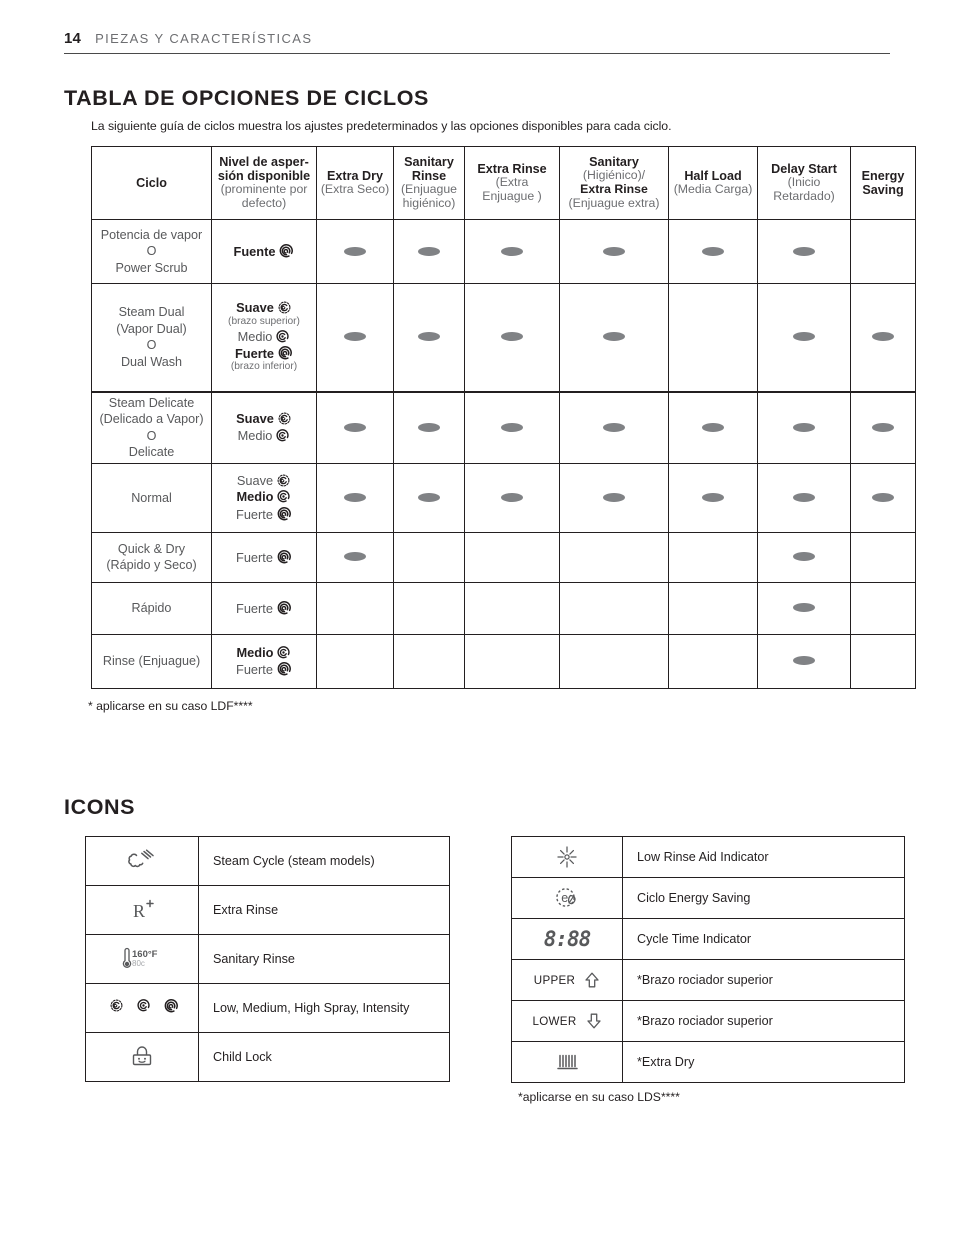 This screenshot has width=954, height=1237. What do you see at coordinates (429, 169) in the screenshot?
I see `col-header-sanitary-rinse-en: Sanitary Rinse` at bounding box center [429, 169].